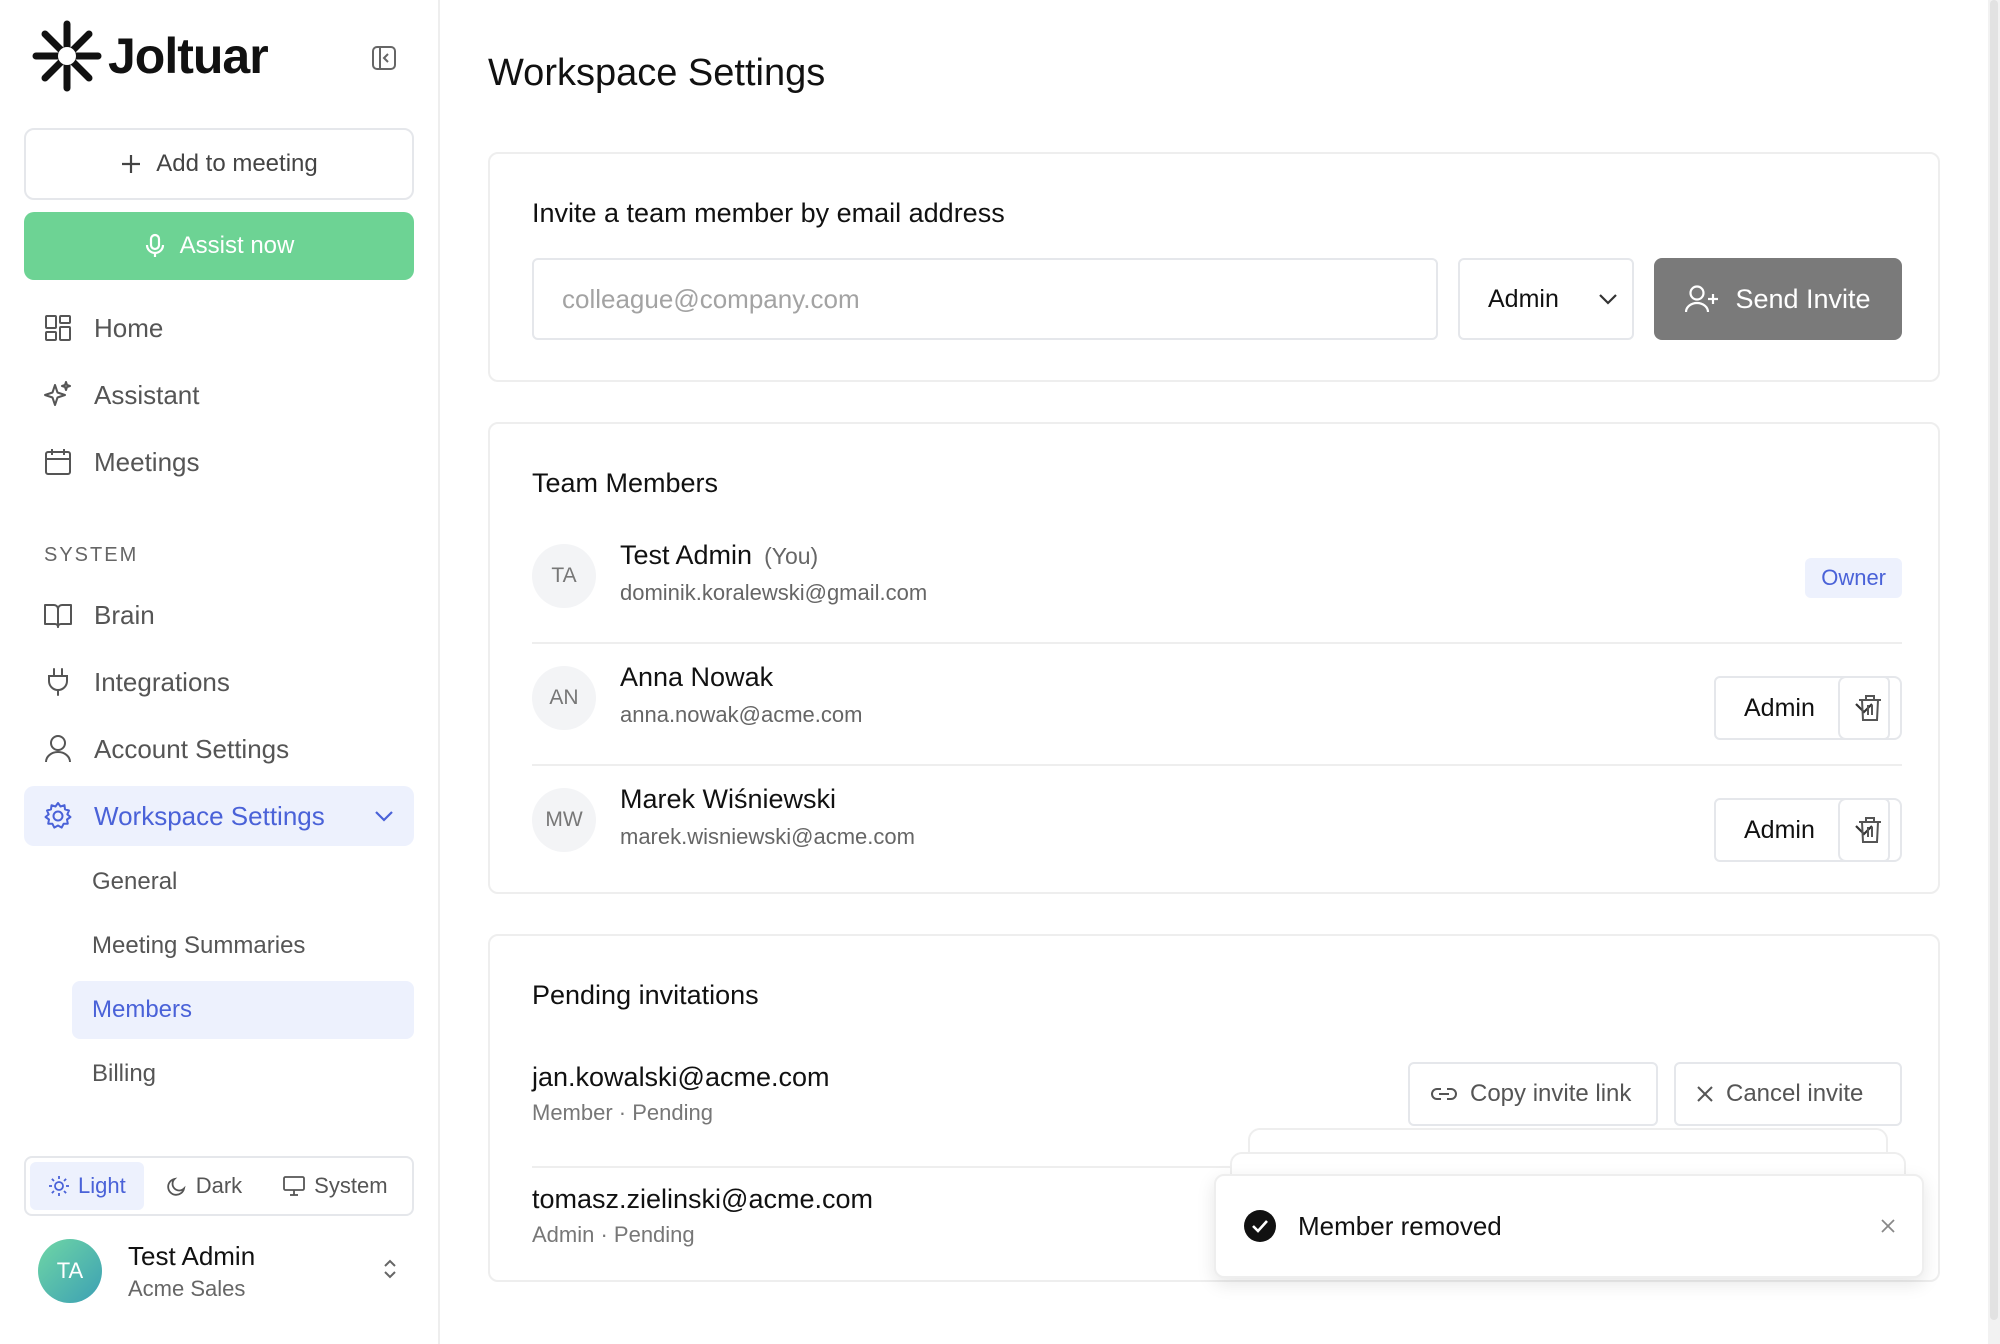  I want to click on sidebar-item-assistant: Assistant, so click(219, 395).